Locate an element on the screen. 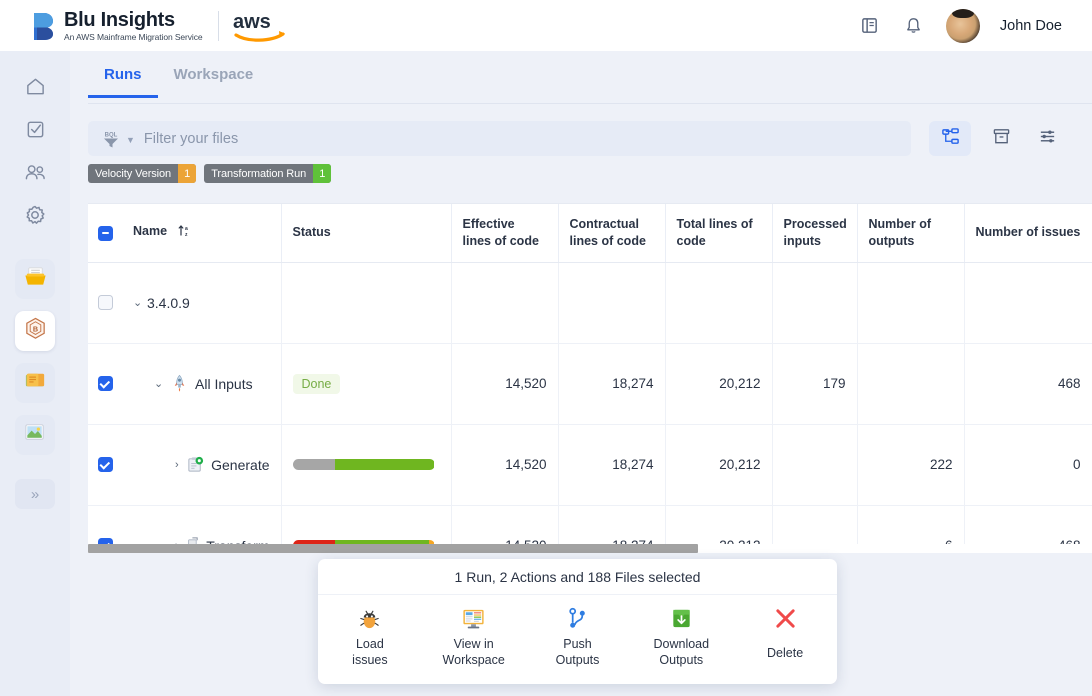 This screenshot has width=1092, height=696. column-header-effective-loc: Effective lines of code is located at coordinates (505, 233).